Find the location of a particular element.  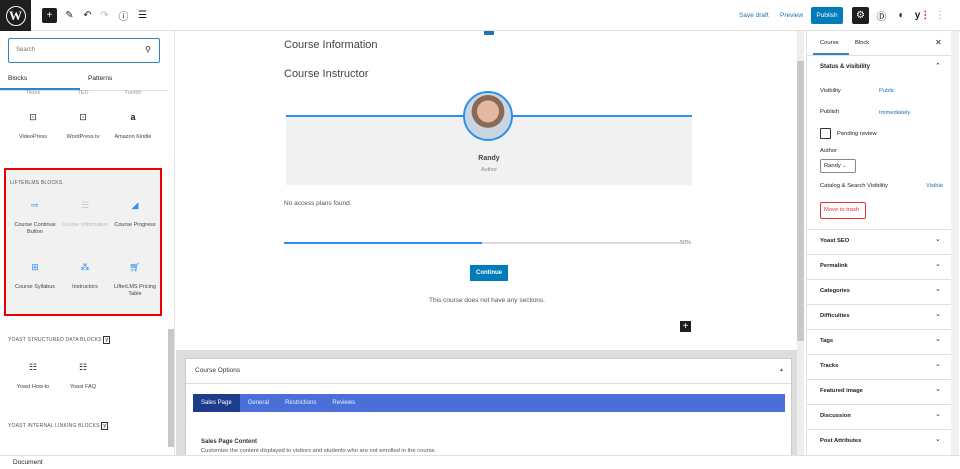

panel-post-attributes: Post Attributes is located at coordinates (840, 441).